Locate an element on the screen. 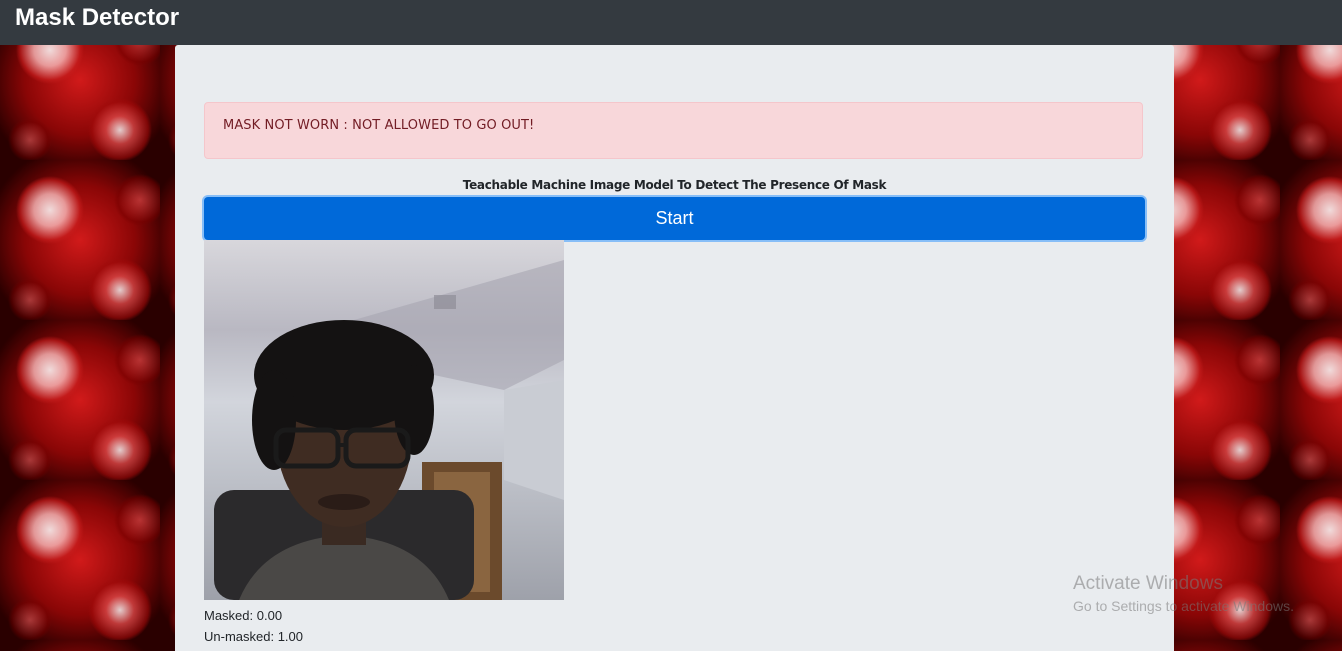  mask-alert: MASK NOT WORN : NOT ALLOWED TO GO OUT! is located at coordinates (673, 130).